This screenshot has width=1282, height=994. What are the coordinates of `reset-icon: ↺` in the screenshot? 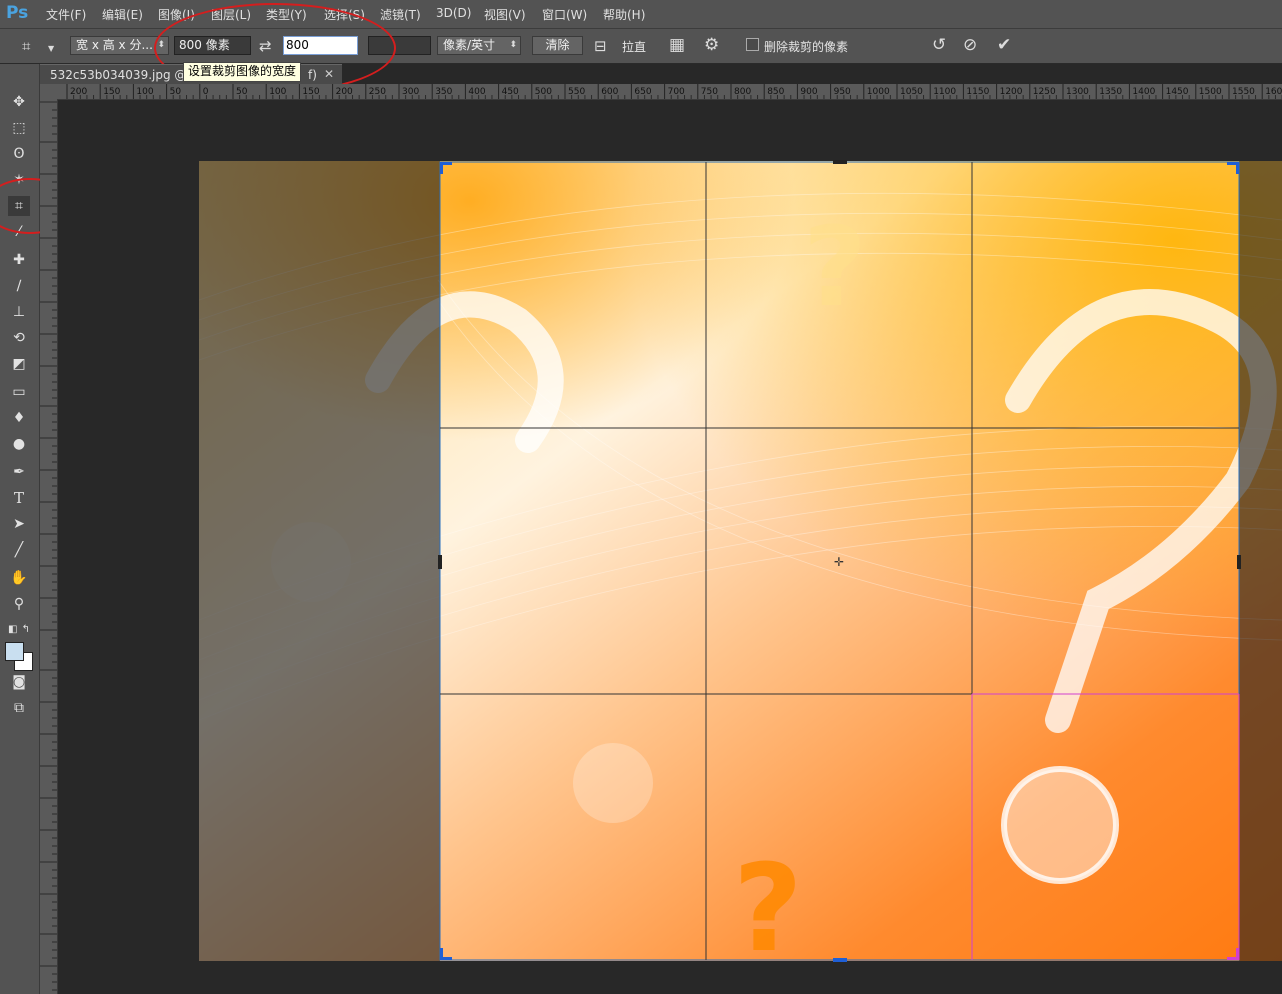 It's located at (939, 45).